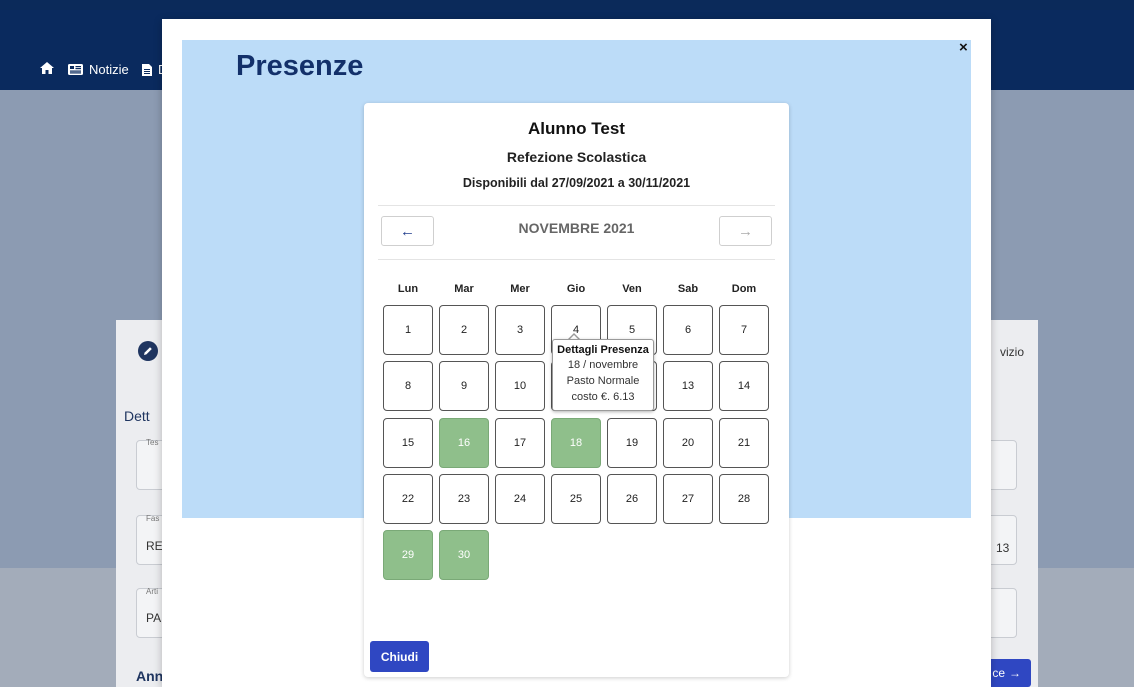 This screenshot has width=1134, height=687. Describe the element at coordinates (576, 183) in the screenshot. I see `availability-range: Disponibili dal 27/09/2021 a 30/11/2021` at that location.